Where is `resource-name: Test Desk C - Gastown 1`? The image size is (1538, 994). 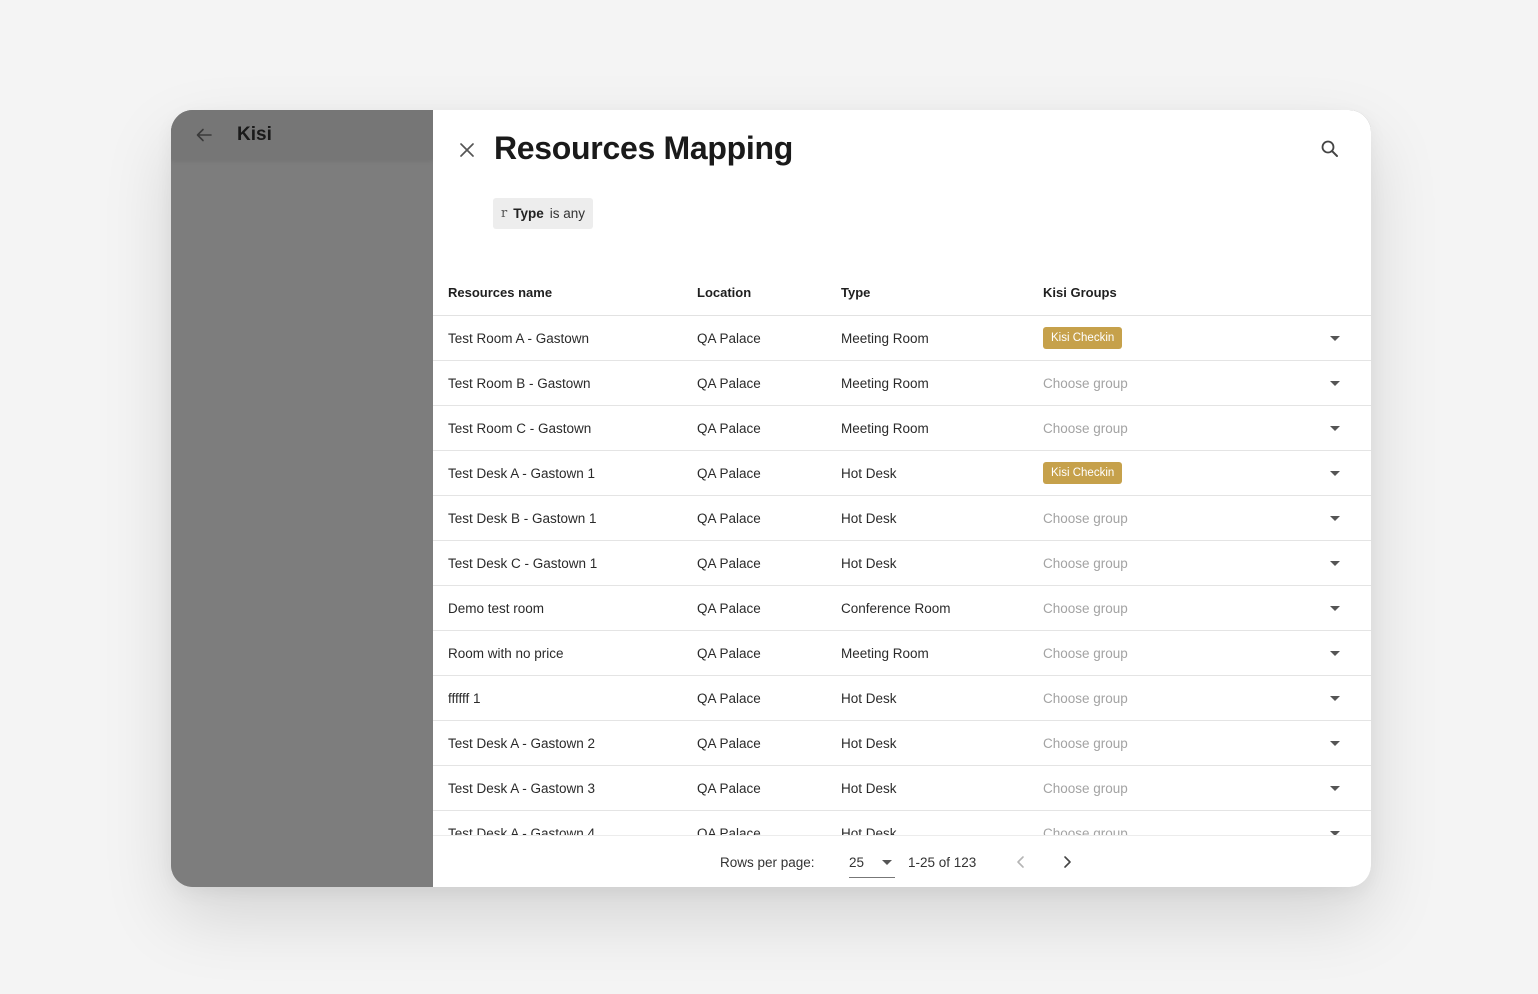
resource-name: Test Desk C - Gastown 1 is located at coordinates (523, 563).